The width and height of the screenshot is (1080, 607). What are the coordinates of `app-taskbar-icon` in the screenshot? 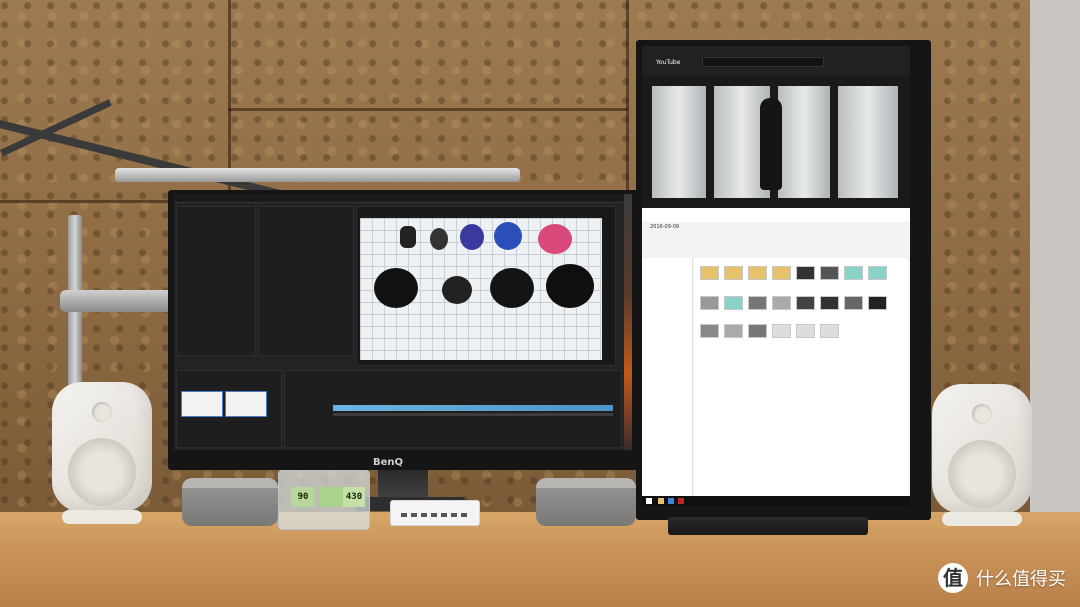 It's located at (681, 501).